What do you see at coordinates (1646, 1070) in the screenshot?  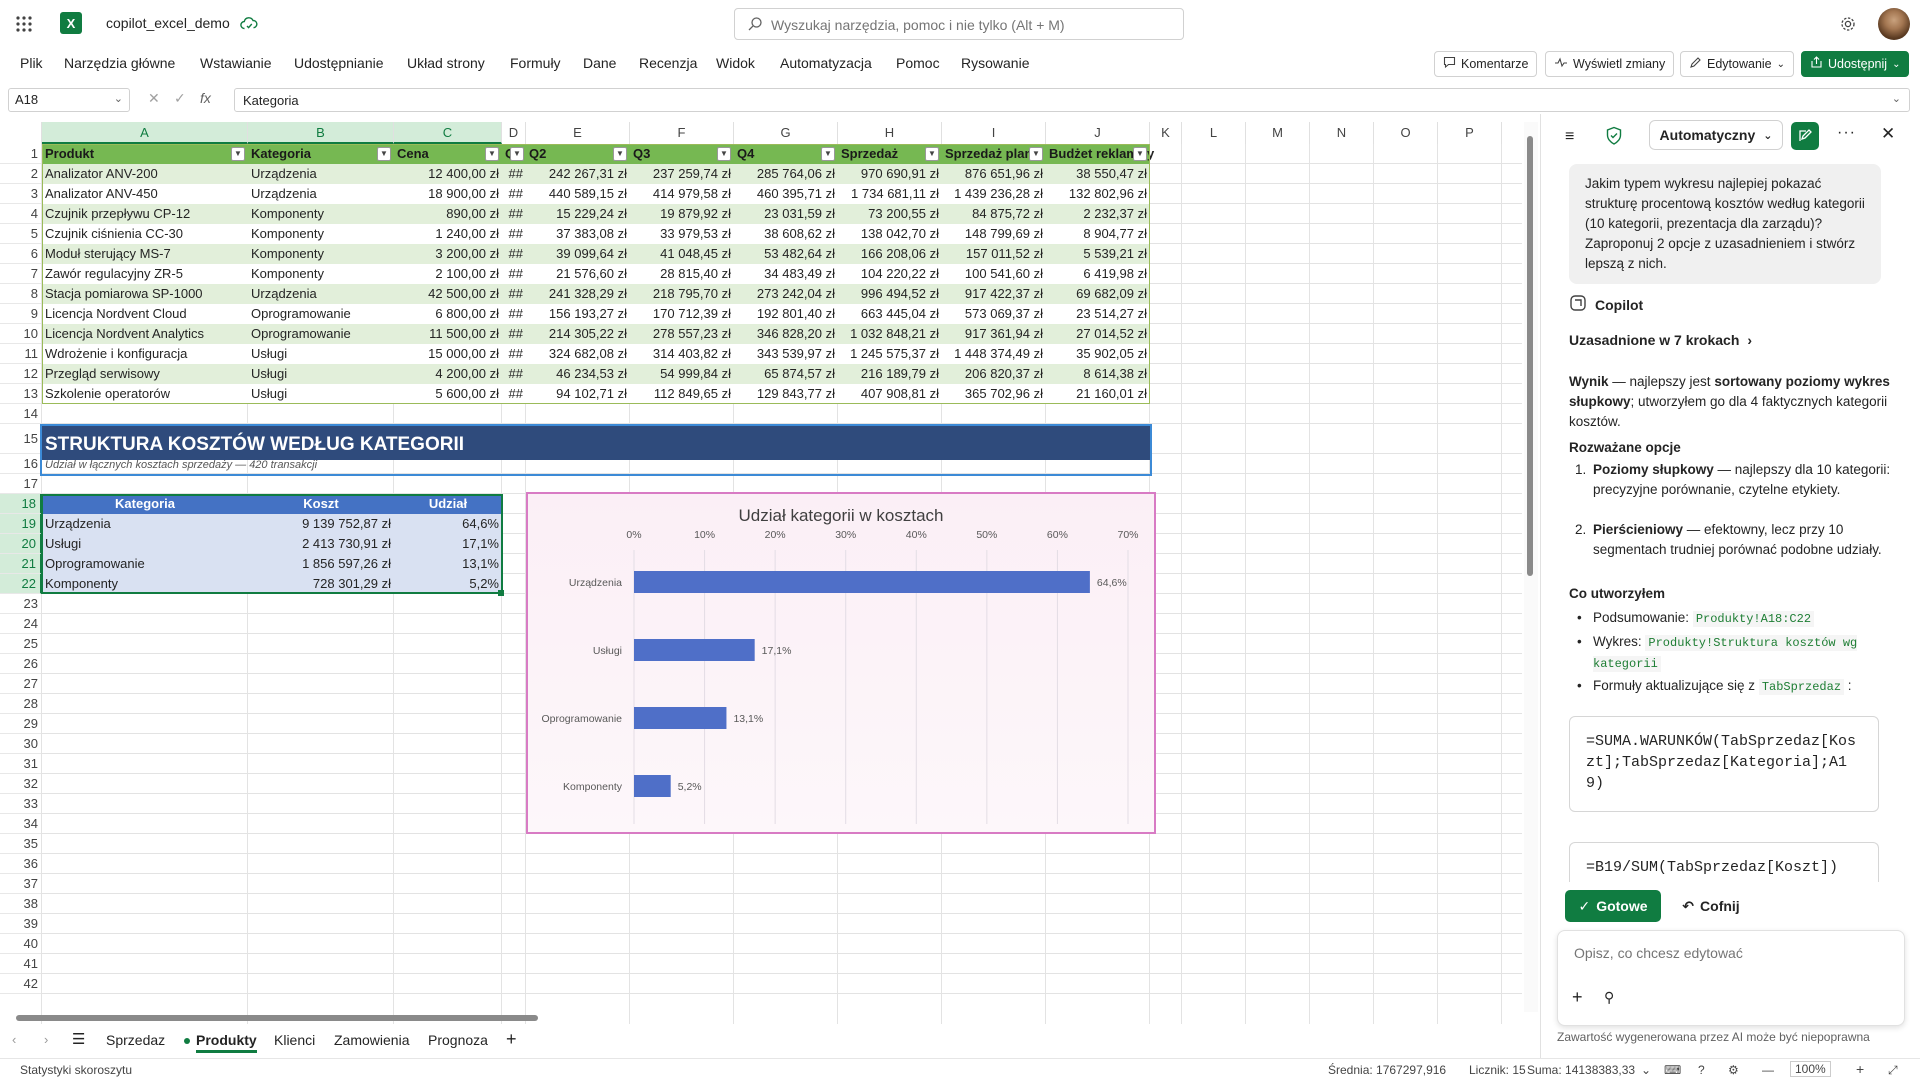 I see `chevron-down-icon: ⌄` at bounding box center [1646, 1070].